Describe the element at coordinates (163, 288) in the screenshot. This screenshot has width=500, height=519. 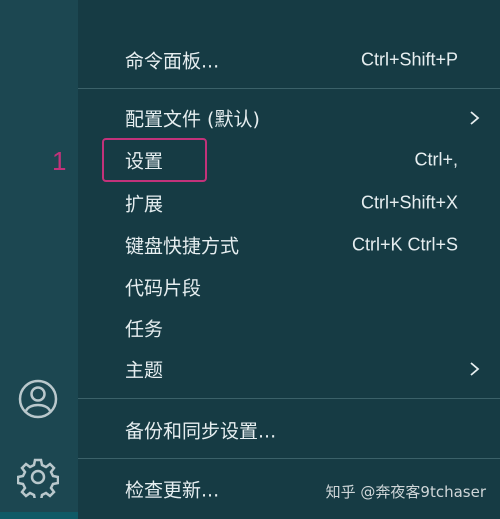
I see `menu-item-label: 代码片段` at that location.